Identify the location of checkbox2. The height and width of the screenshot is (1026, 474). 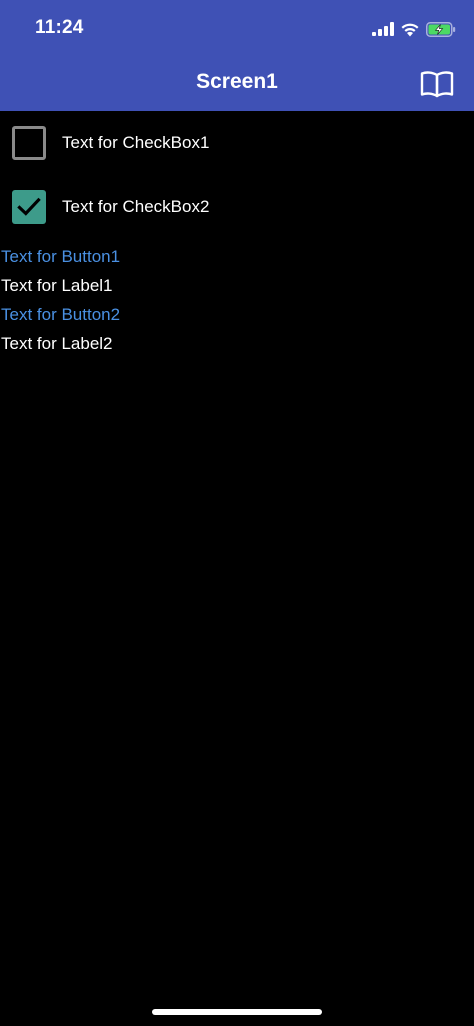
(29, 207).